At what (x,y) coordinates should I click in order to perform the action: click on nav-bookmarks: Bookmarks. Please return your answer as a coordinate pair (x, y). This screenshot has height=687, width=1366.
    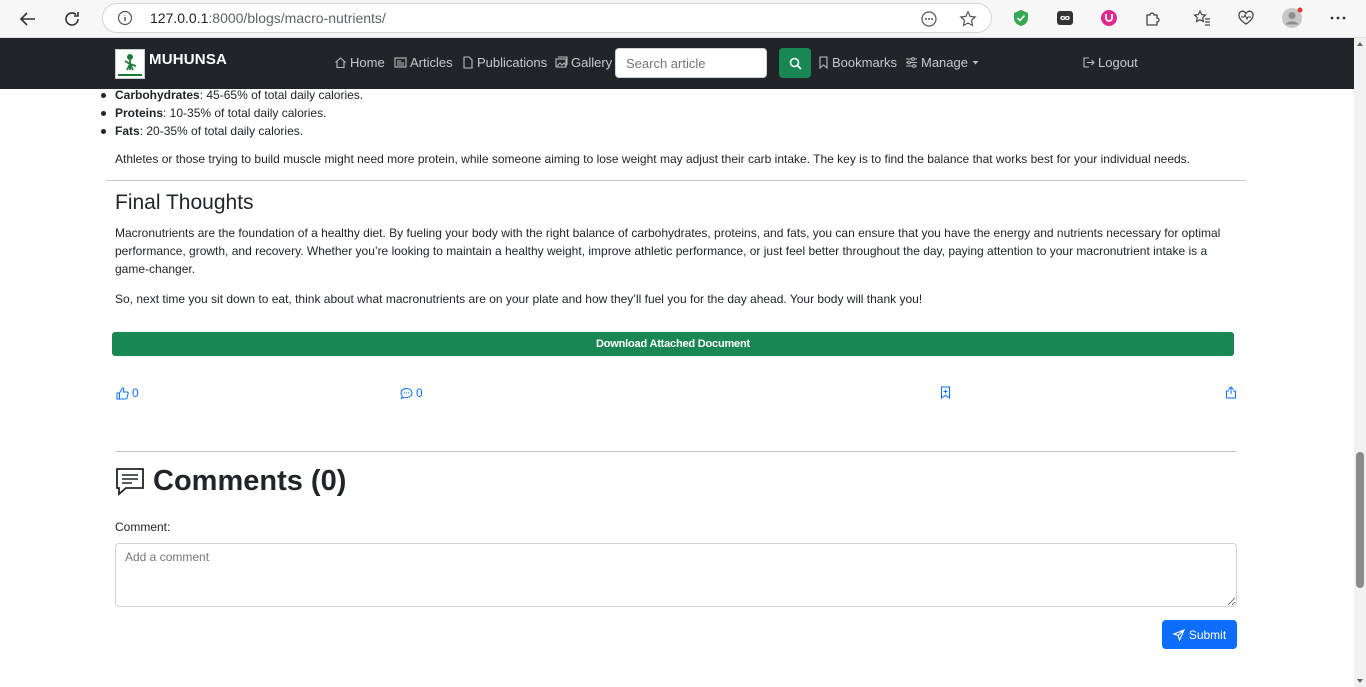
    Looking at the image, I should click on (857, 62).